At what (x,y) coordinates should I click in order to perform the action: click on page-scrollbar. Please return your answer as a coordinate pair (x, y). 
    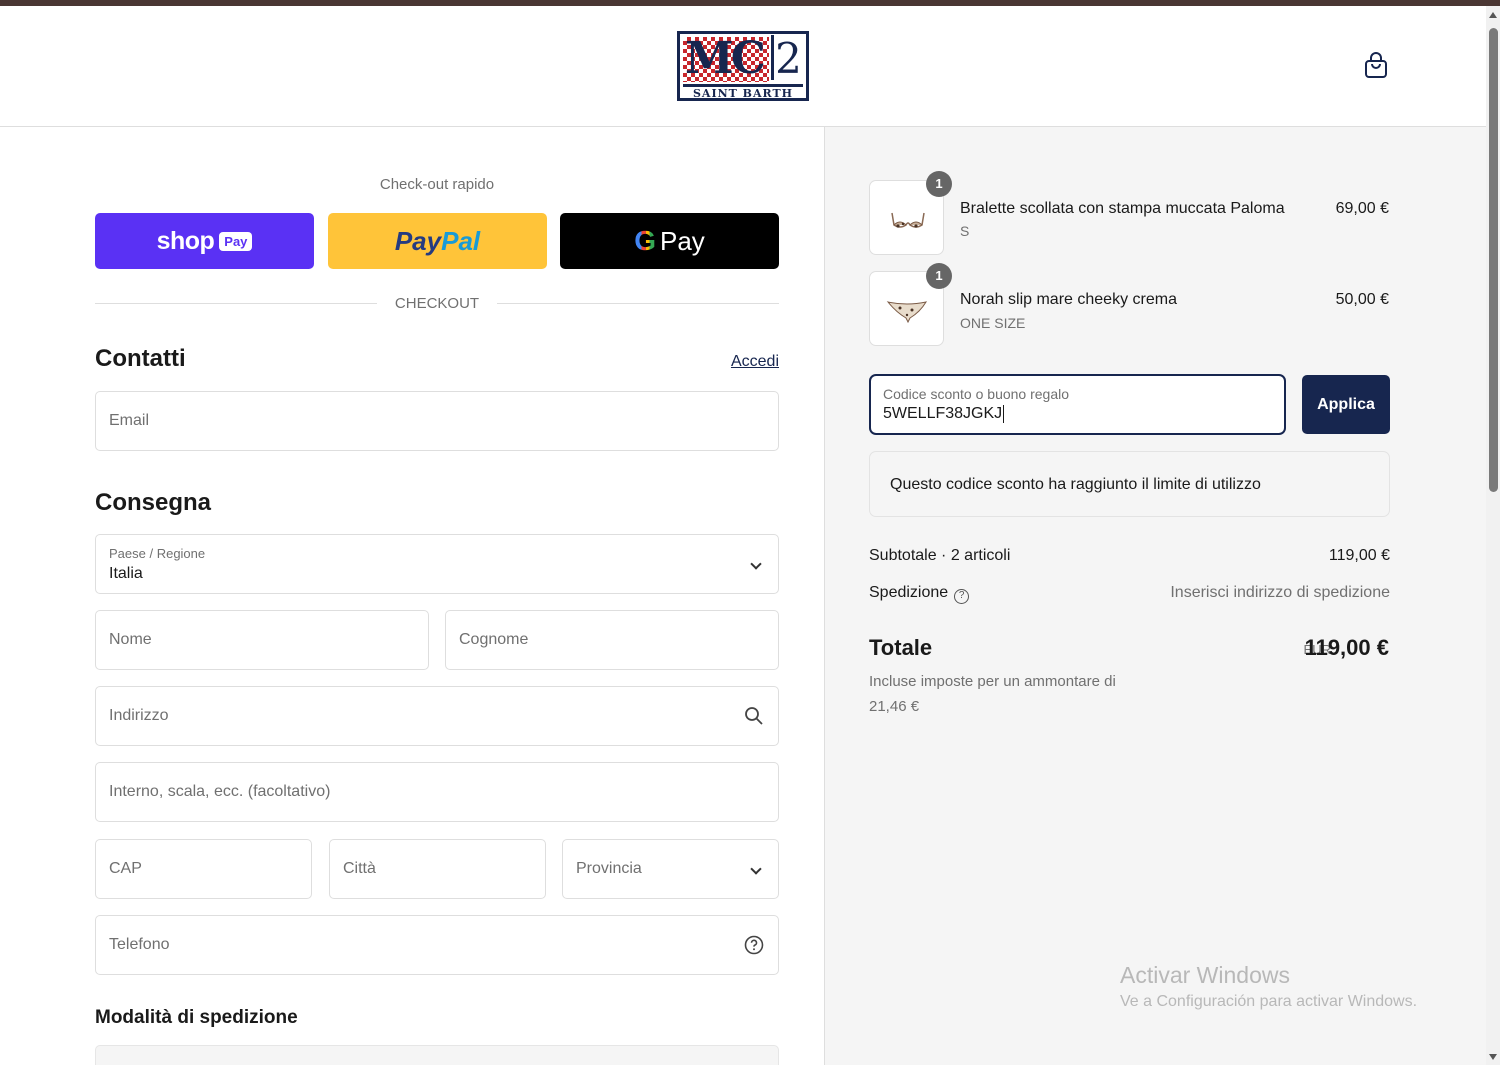
    Looking at the image, I should click on (1493, 535).